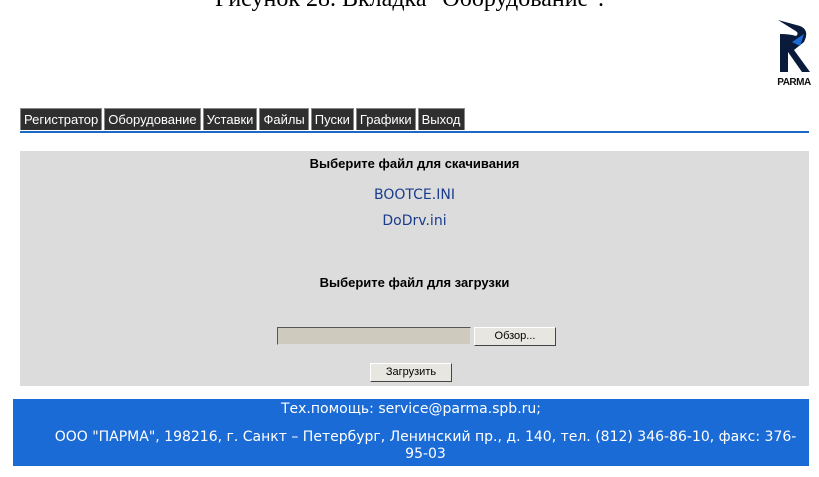  Describe the element at coordinates (152, 119) in the screenshot. I see `tab-equipment: Оборудование` at that location.